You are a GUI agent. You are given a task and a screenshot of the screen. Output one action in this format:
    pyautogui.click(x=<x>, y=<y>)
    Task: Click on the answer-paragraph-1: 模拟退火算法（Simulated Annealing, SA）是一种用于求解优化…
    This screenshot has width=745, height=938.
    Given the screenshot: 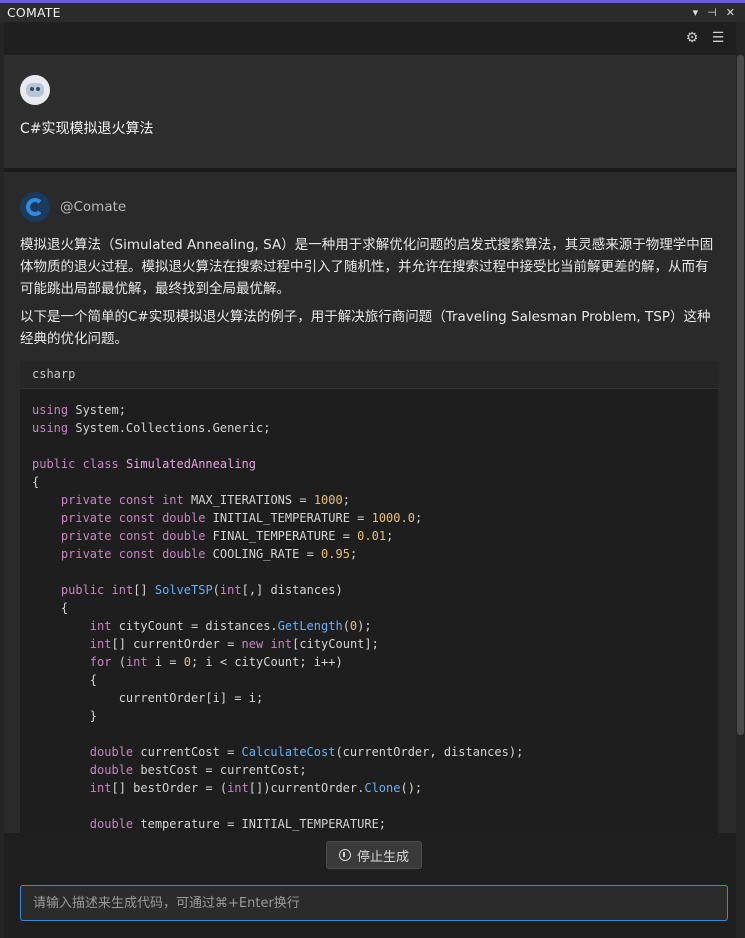 What is the action you would take?
    pyautogui.click(x=367, y=267)
    